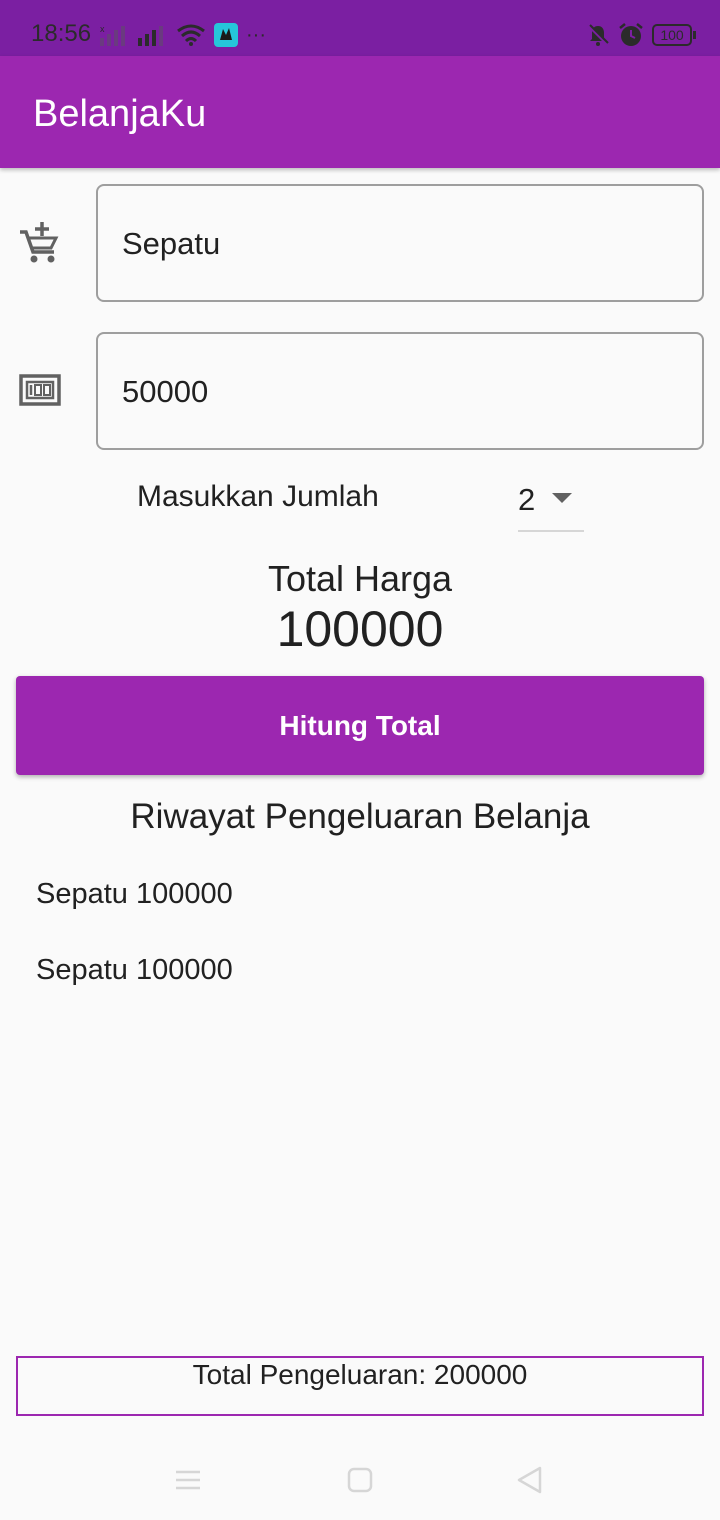  I want to click on item-name-input, so click(402, 244).